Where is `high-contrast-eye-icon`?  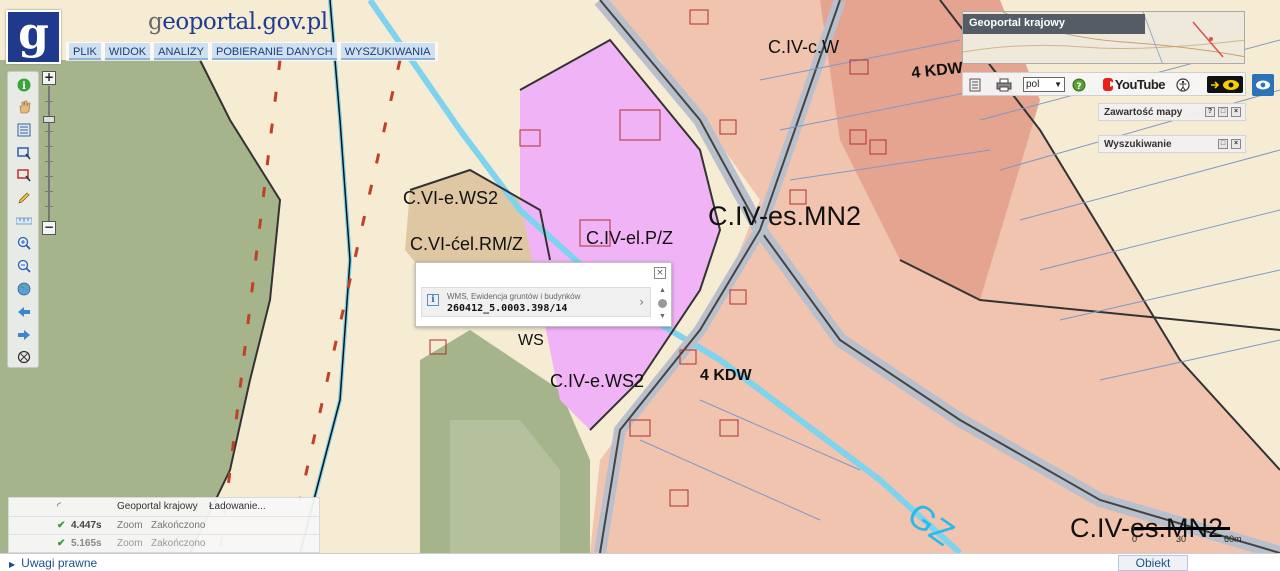
high-contrast-eye-icon is located at coordinates (1225, 84).